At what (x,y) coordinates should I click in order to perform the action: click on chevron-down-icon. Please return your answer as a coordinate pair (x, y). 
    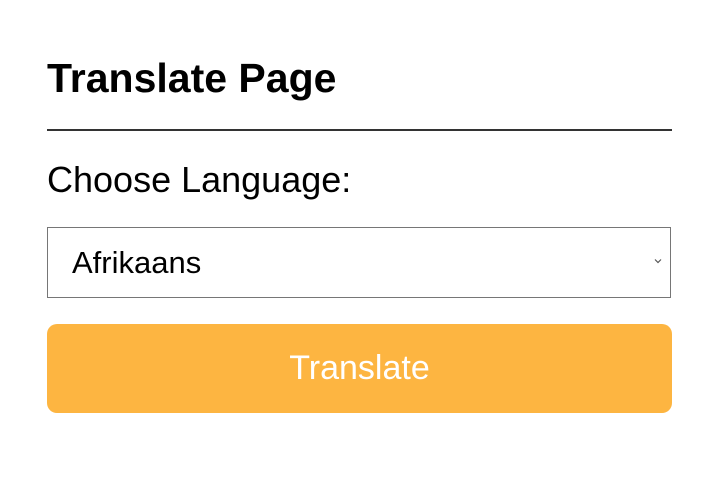
    Looking at the image, I should click on (658, 261).